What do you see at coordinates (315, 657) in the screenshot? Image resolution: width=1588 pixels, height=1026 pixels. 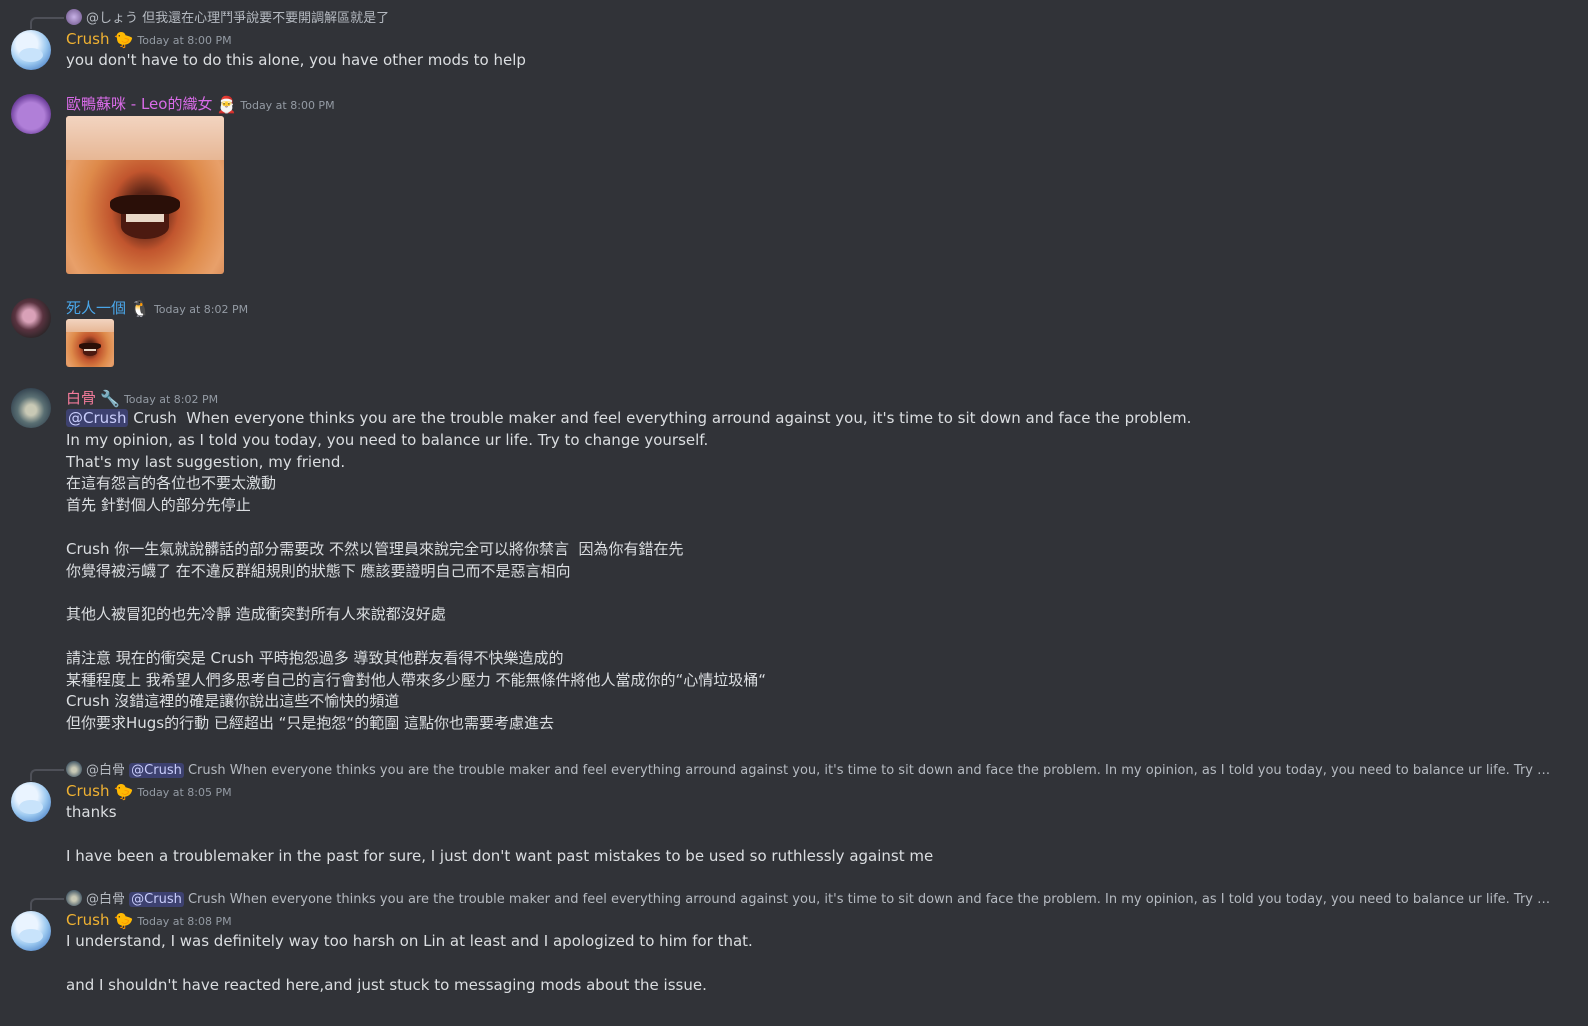 I see `message-line: 請注意 現在的衝突是 Crush 平時抱怨過多 導致其他群友看得不快樂造成的` at bounding box center [315, 657].